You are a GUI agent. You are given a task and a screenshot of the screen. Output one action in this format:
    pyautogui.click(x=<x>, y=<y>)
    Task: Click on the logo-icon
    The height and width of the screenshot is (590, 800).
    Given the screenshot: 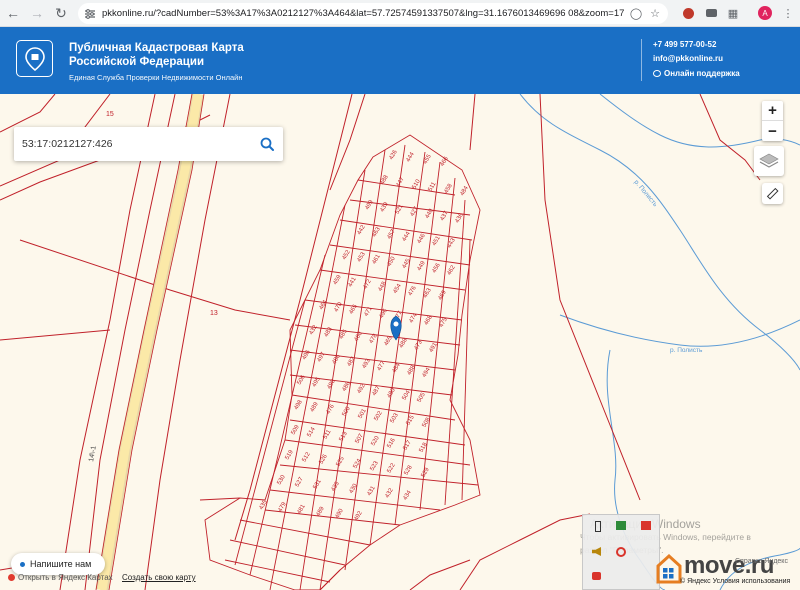 What is the action you would take?
    pyautogui.click(x=34, y=58)
    